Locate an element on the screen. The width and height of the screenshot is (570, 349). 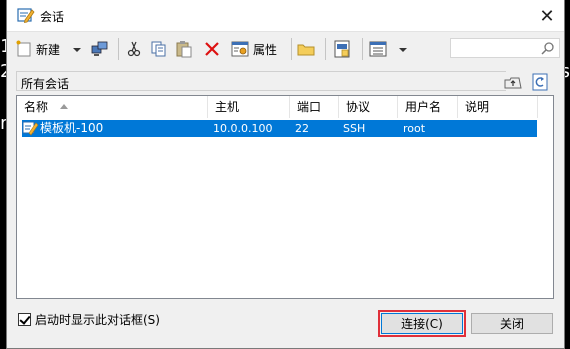
folder-icon is located at coordinates (306, 50).